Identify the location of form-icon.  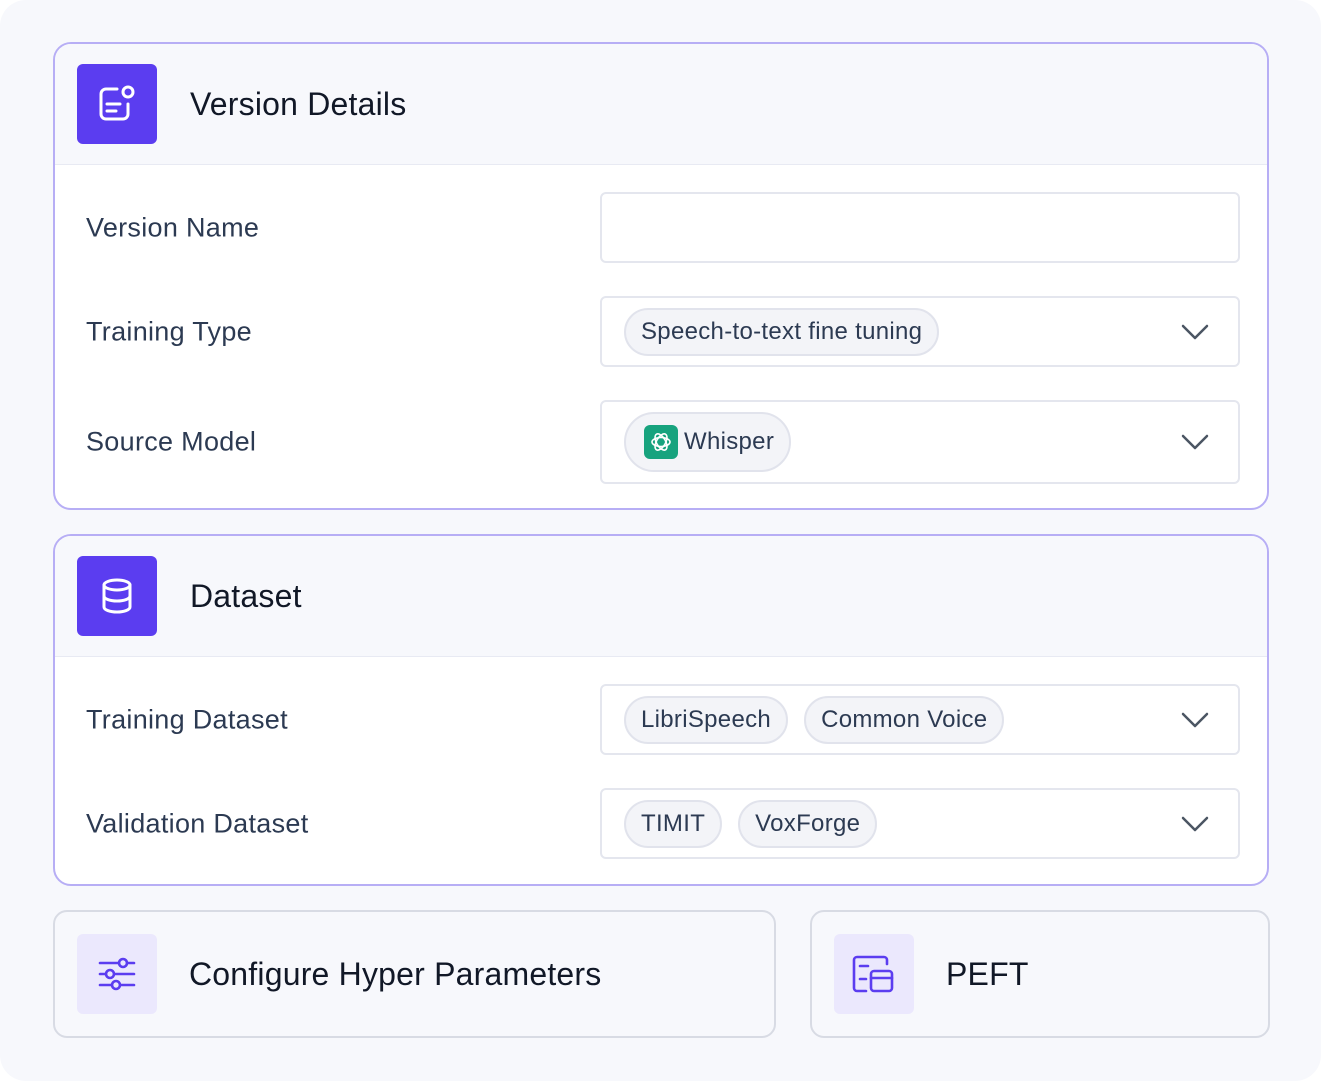
(117, 104).